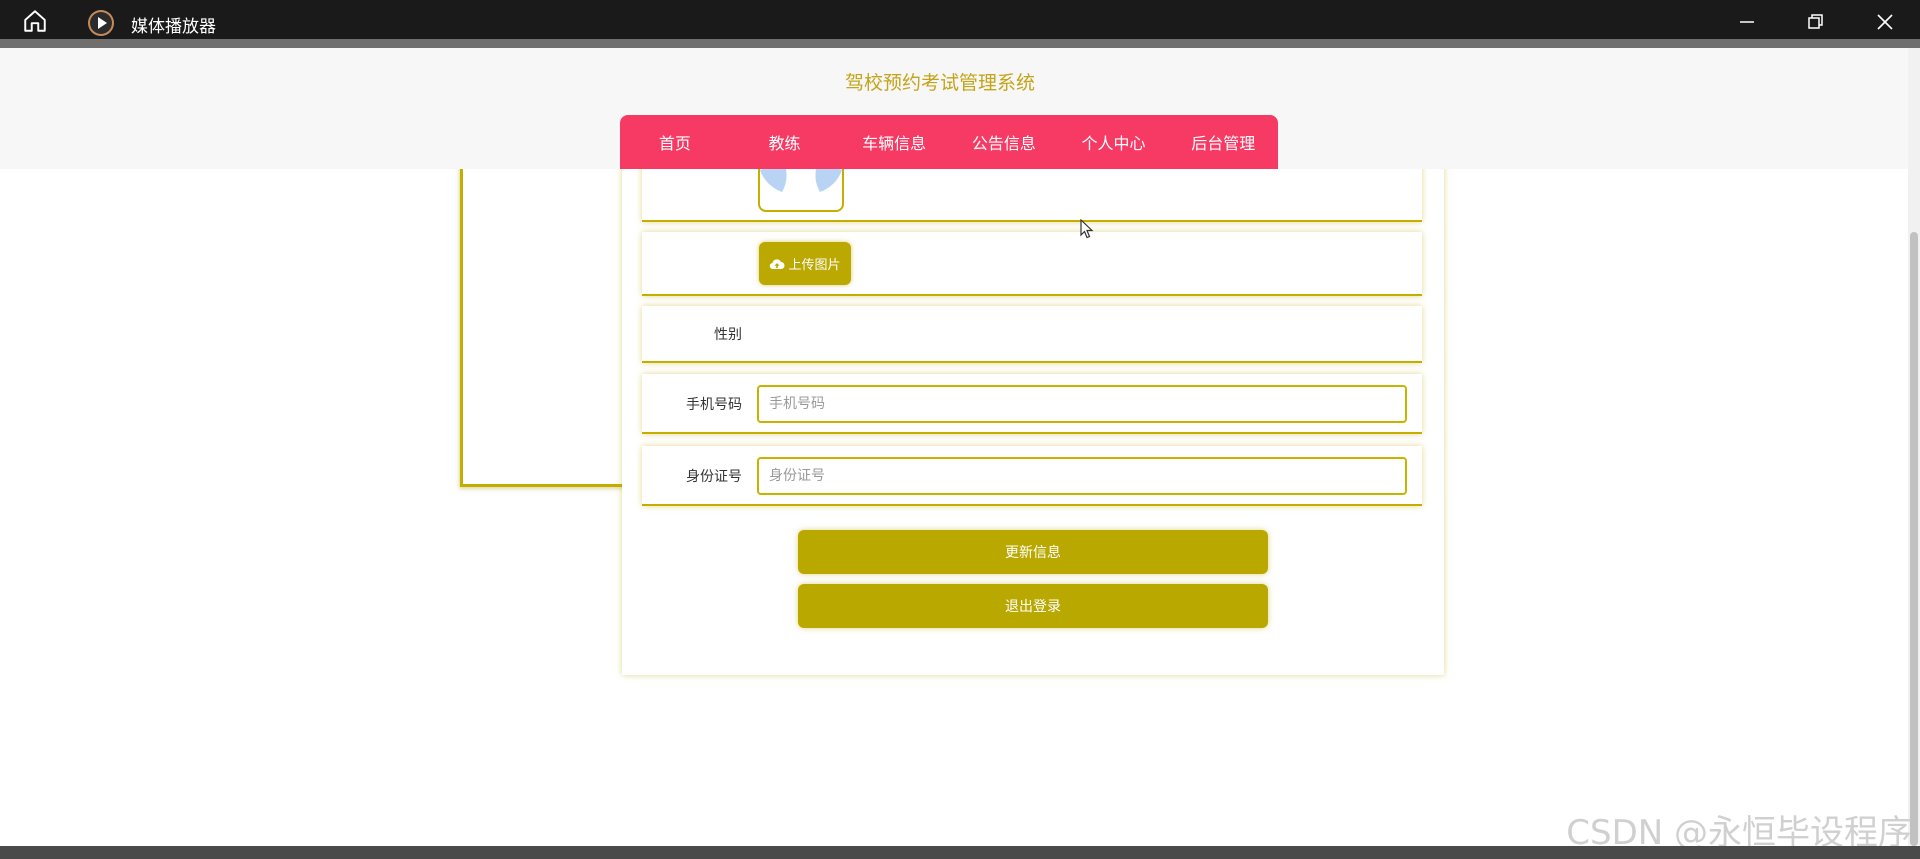 The width and height of the screenshot is (1920, 859). I want to click on logout-button: 退出登录, so click(1033, 606).